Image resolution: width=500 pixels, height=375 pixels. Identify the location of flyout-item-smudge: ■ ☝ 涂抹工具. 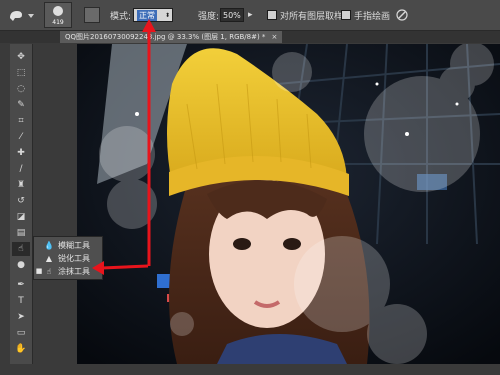
(68, 271).